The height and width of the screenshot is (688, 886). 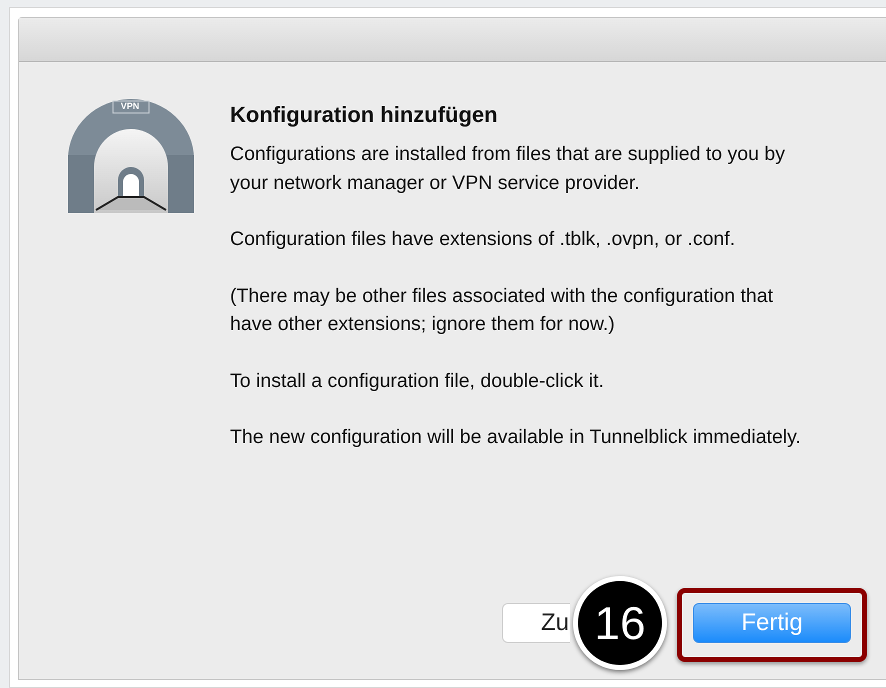 I want to click on paragraph: To install a configuration file, double-click it., so click(x=417, y=381).